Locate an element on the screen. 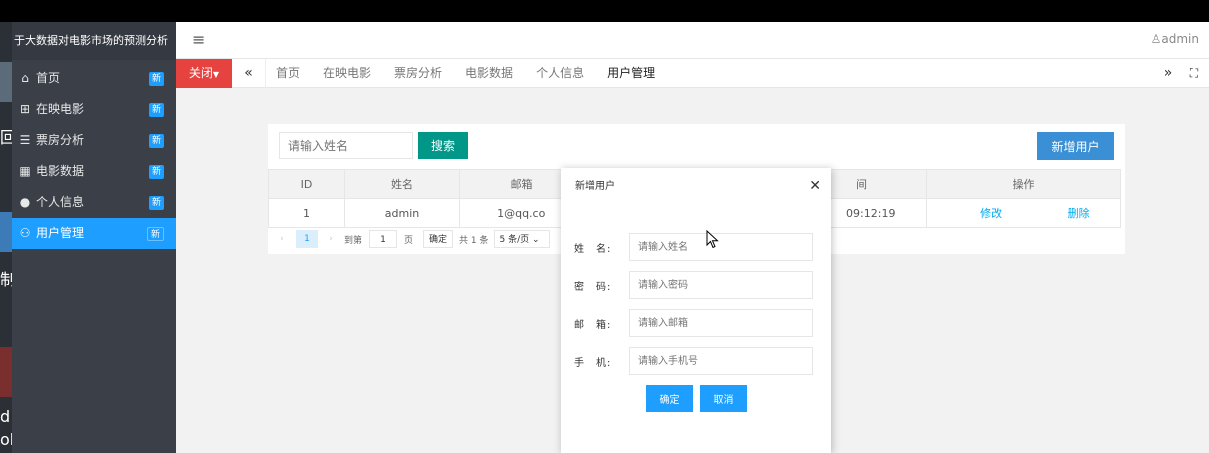 The width and height of the screenshot is (1209, 453). name-field is located at coordinates (721, 247).